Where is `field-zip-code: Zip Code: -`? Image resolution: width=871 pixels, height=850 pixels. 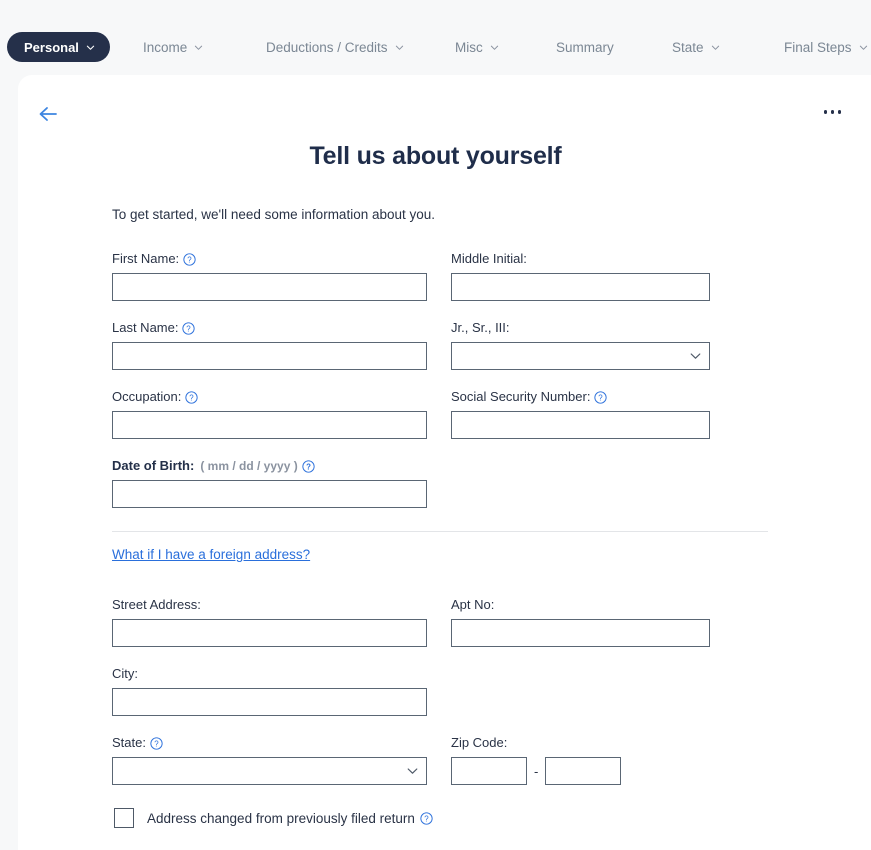 field-zip-code: Zip Code: - is located at coordinates (580, 760).